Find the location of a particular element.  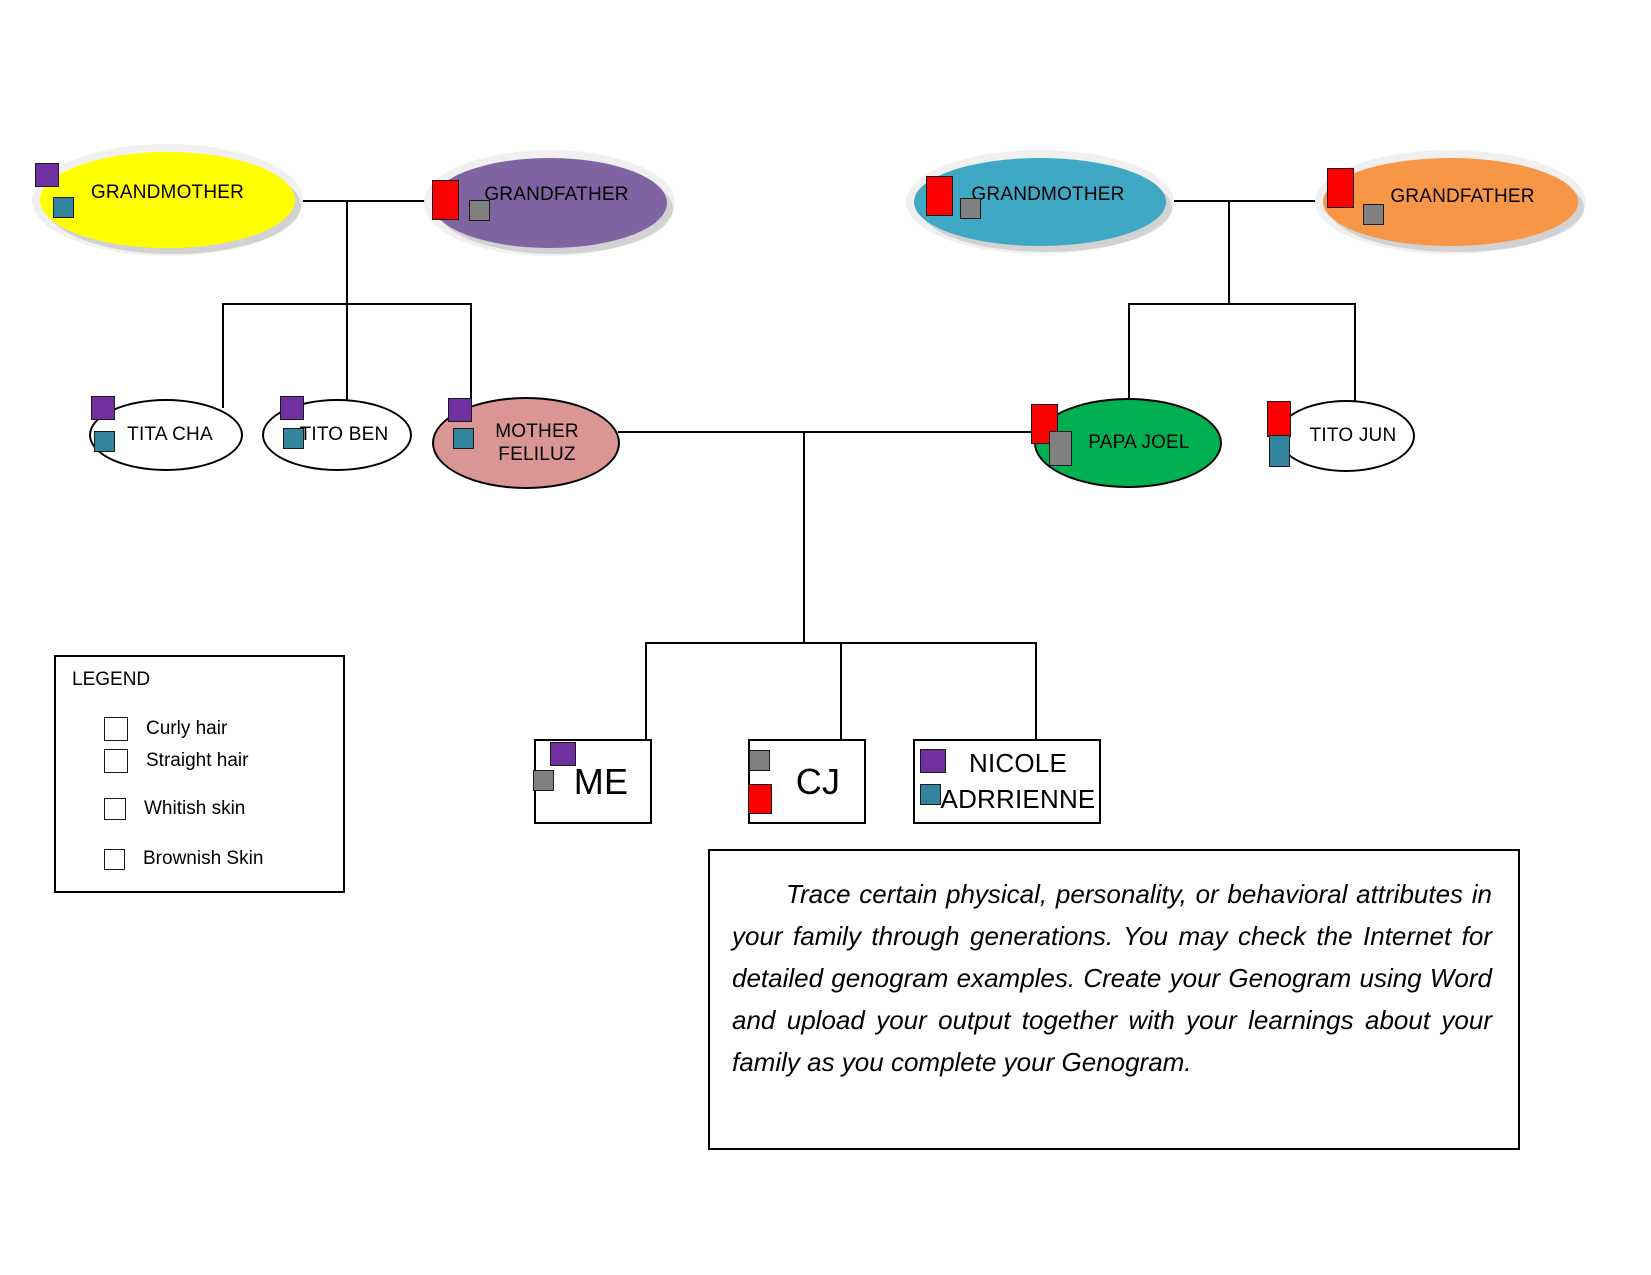

node-label: PAPA JOEL is located at coordinates (1139, 443).